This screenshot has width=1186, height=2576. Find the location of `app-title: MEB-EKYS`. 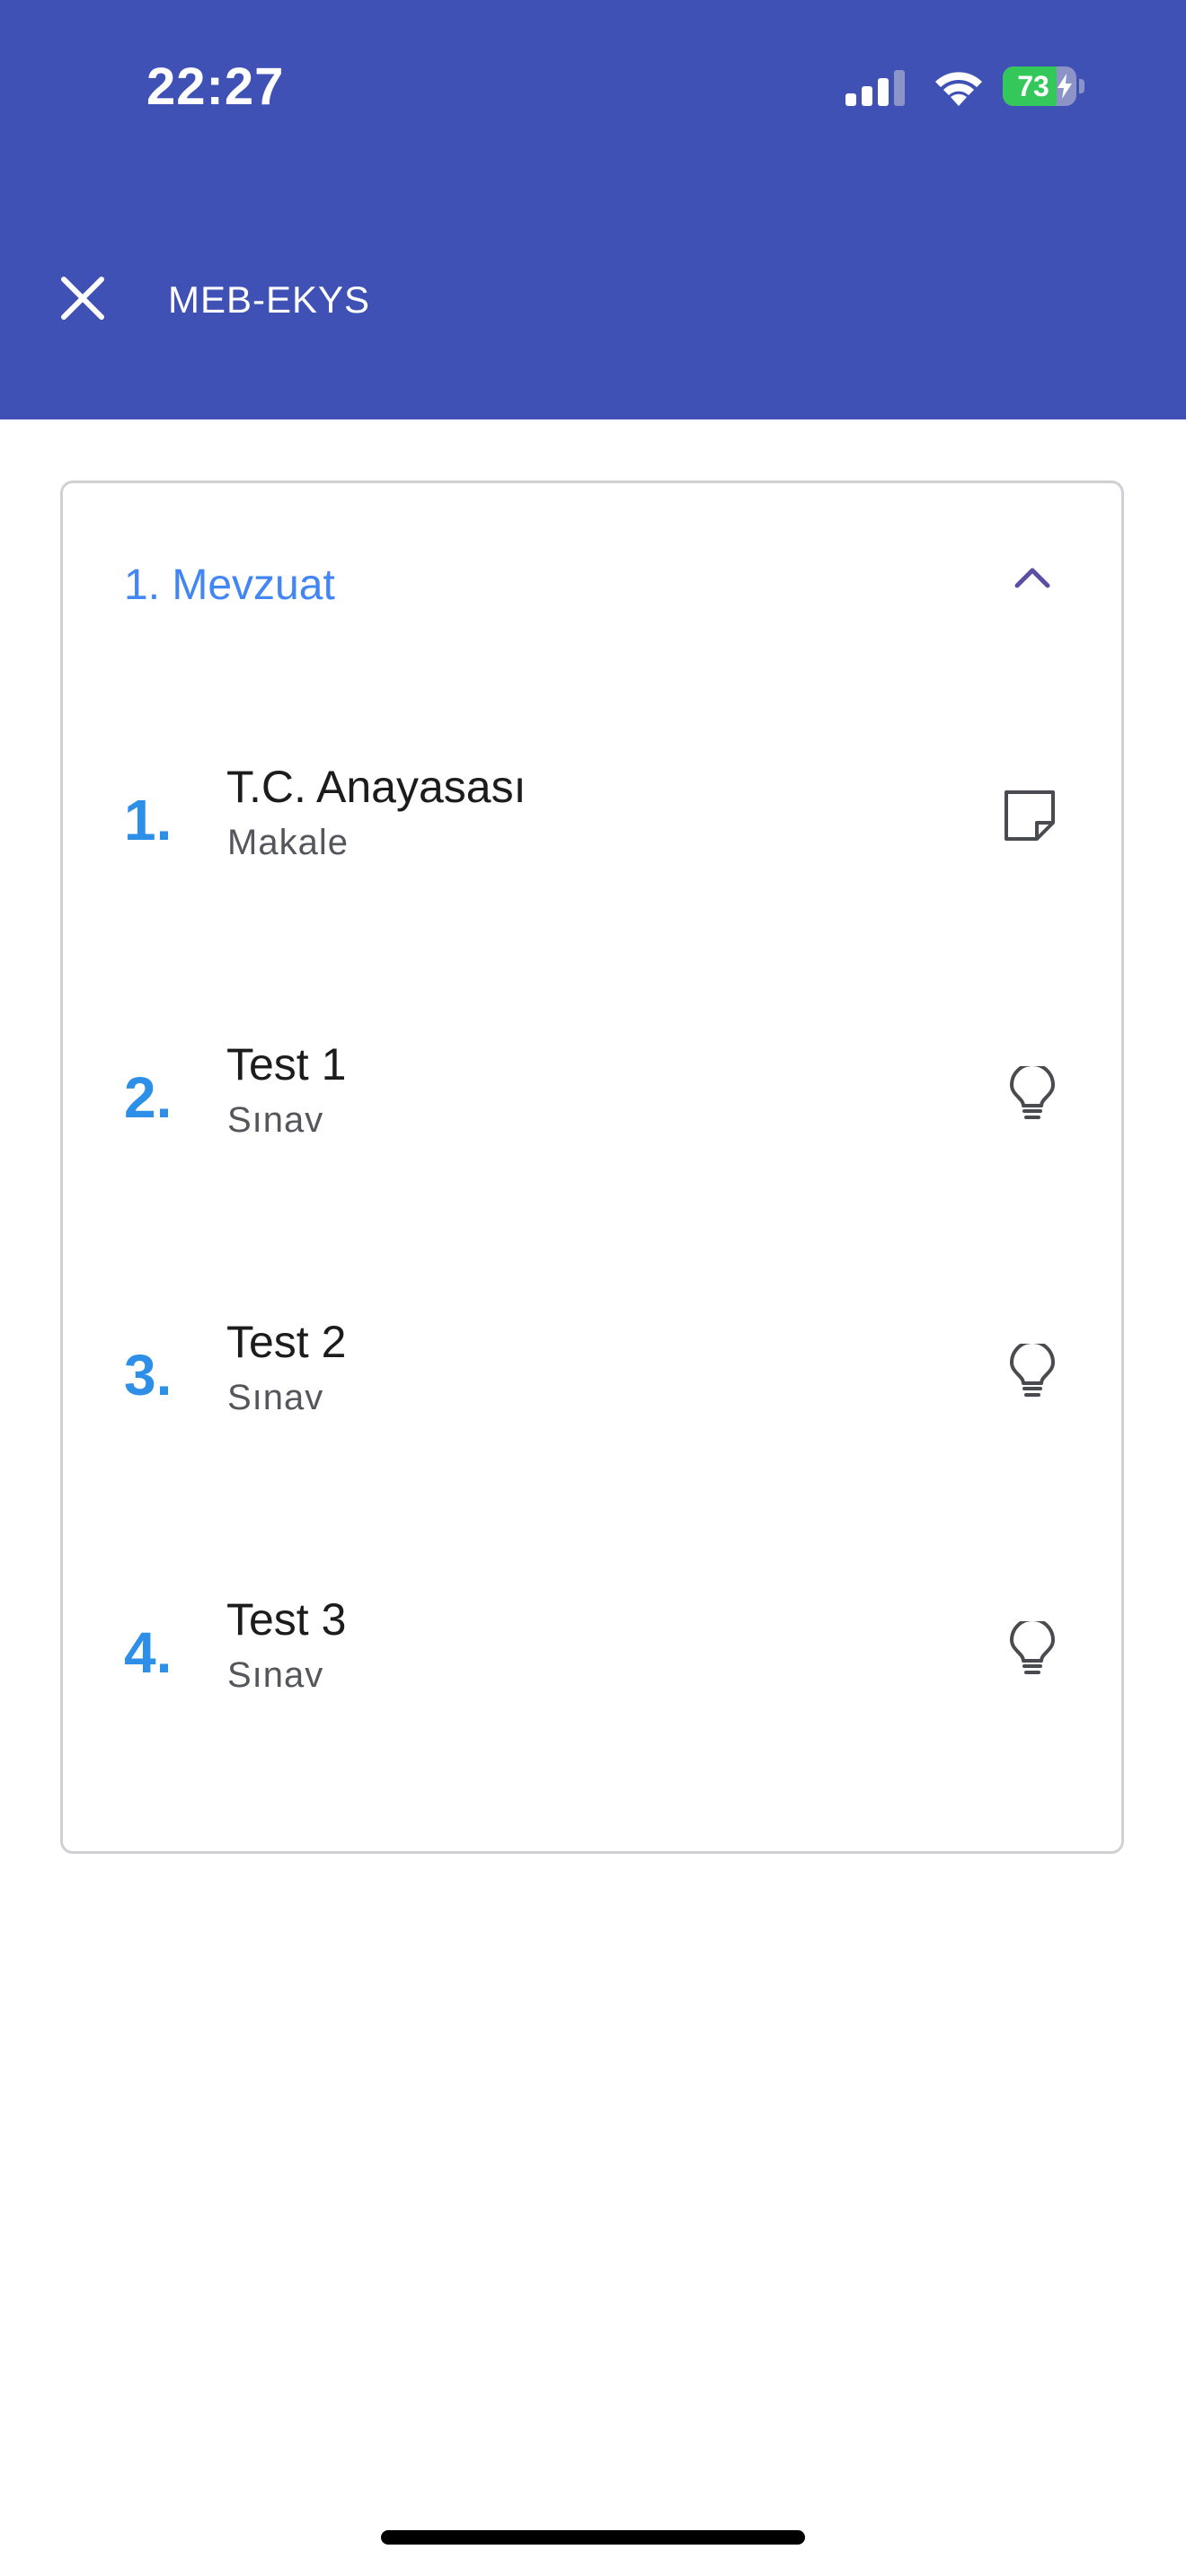

app-title: MEB-EKYS is located at coordinates (269, 299).